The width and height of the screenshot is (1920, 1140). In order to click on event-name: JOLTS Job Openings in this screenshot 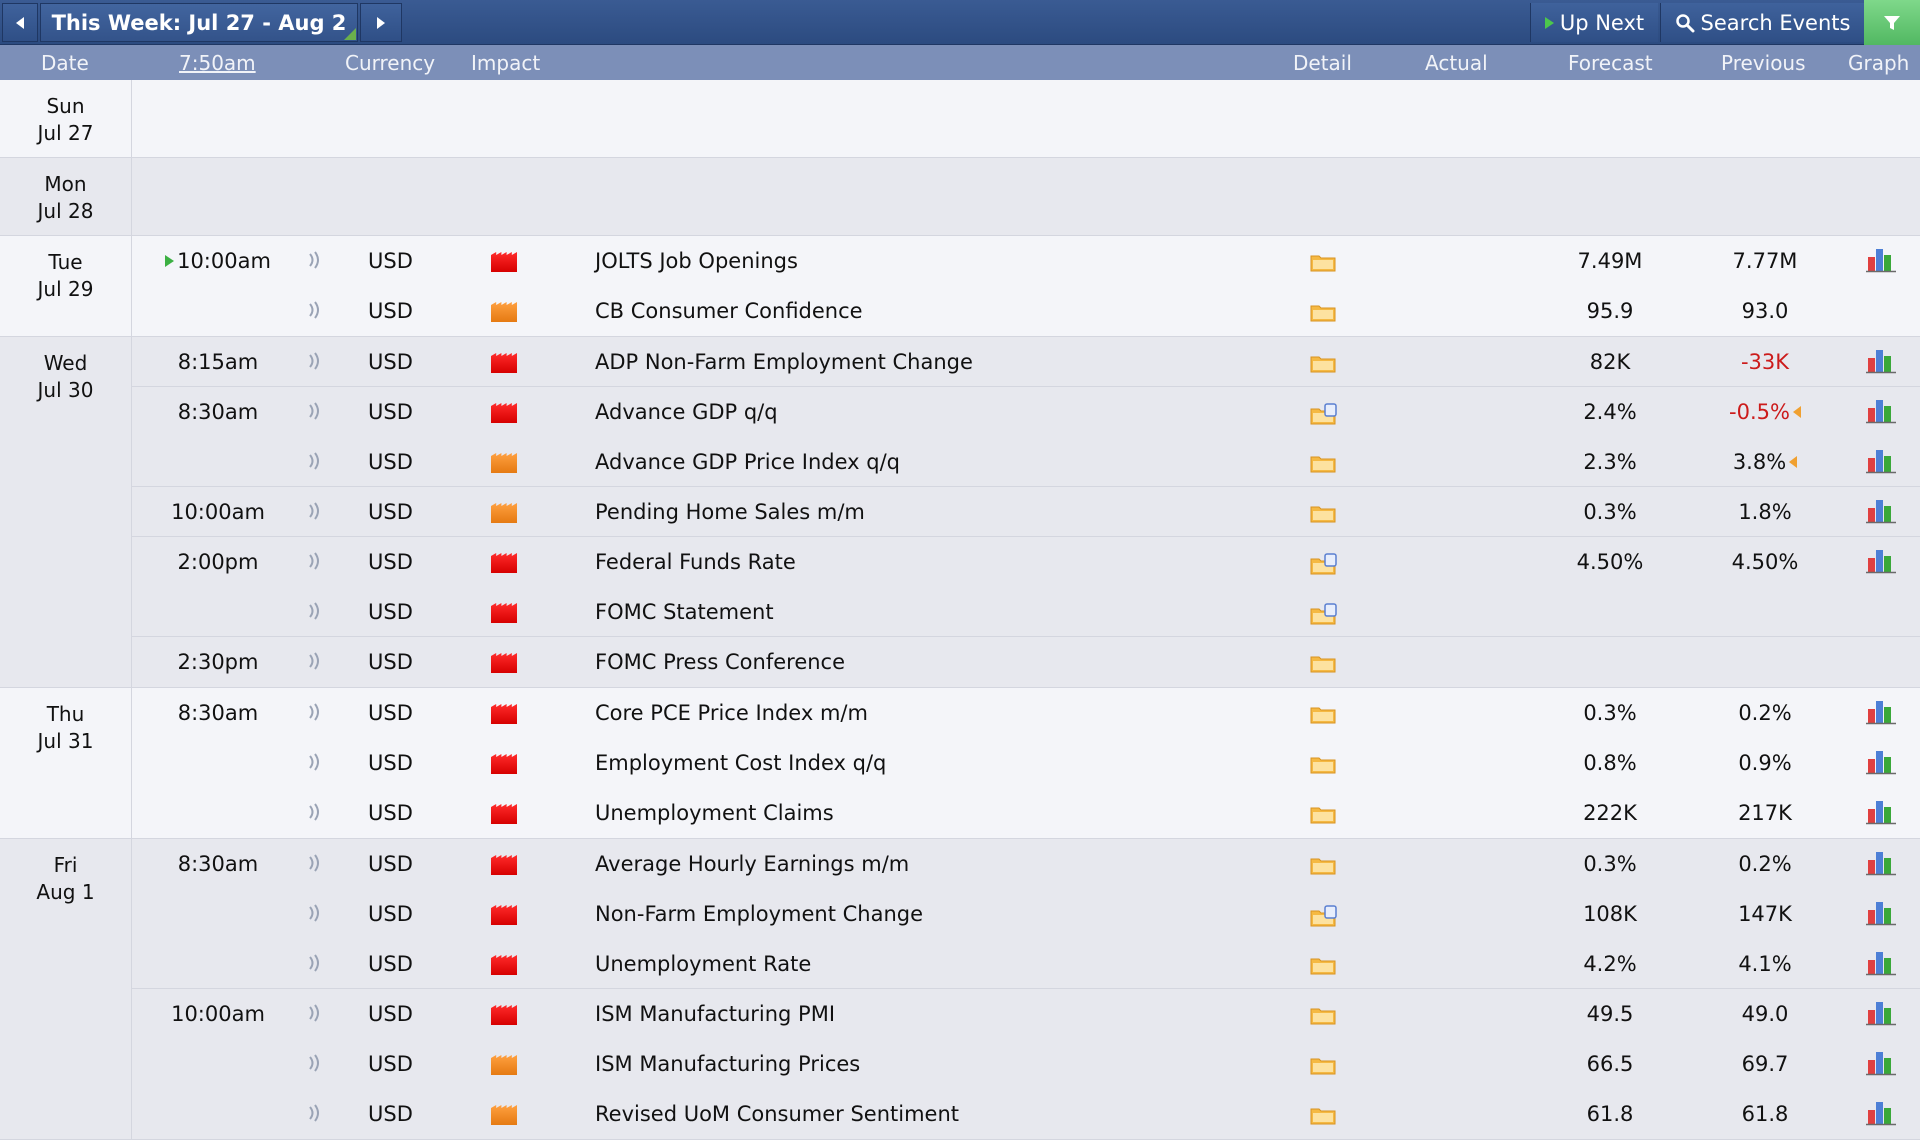, I will do `click(696, 261)`.